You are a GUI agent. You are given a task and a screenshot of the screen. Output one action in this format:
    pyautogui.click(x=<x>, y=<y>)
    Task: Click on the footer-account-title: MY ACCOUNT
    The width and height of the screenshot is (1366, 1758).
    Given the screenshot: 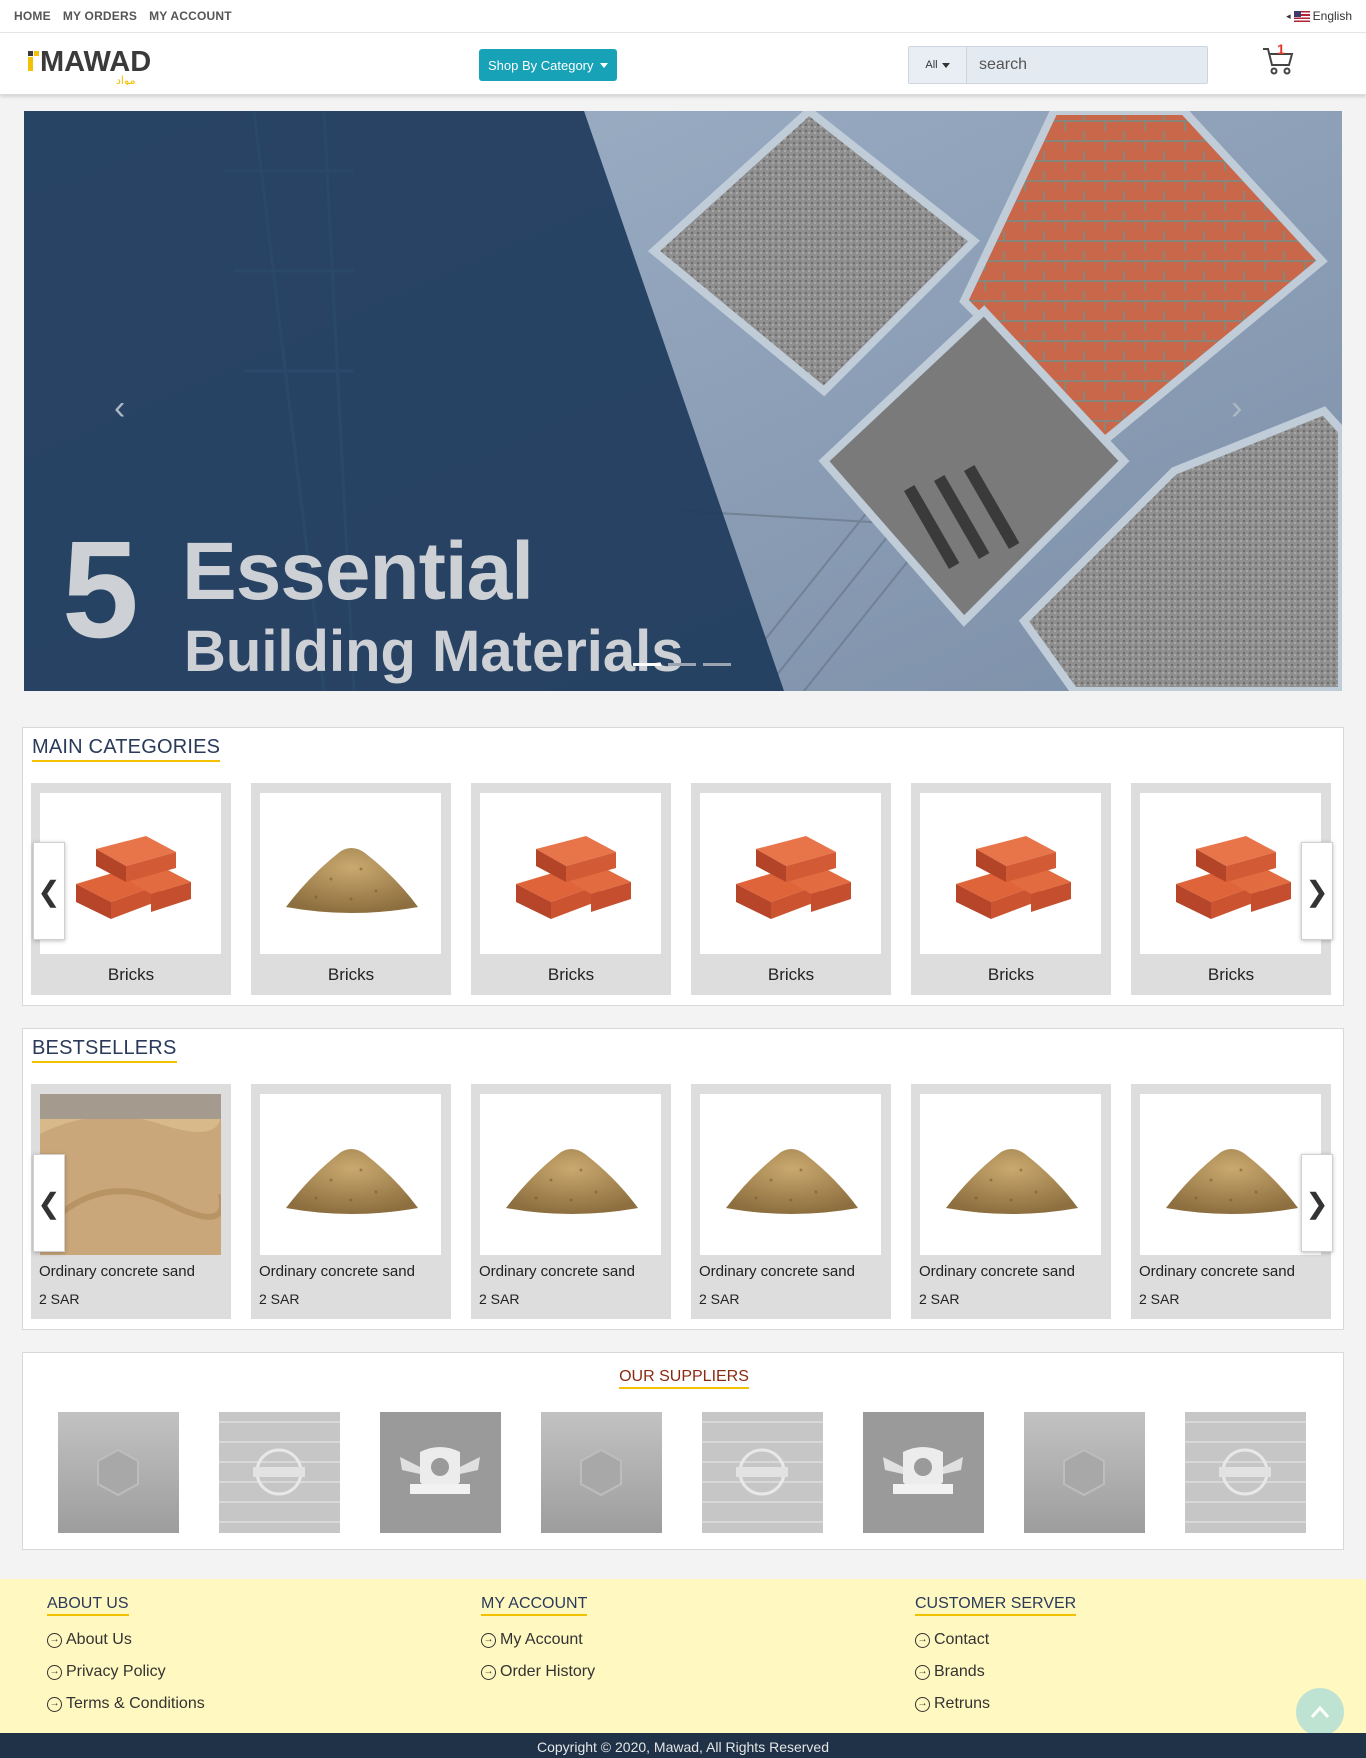 What is the action you would take?
    pyautogui.click(x=534, y=1605)
    